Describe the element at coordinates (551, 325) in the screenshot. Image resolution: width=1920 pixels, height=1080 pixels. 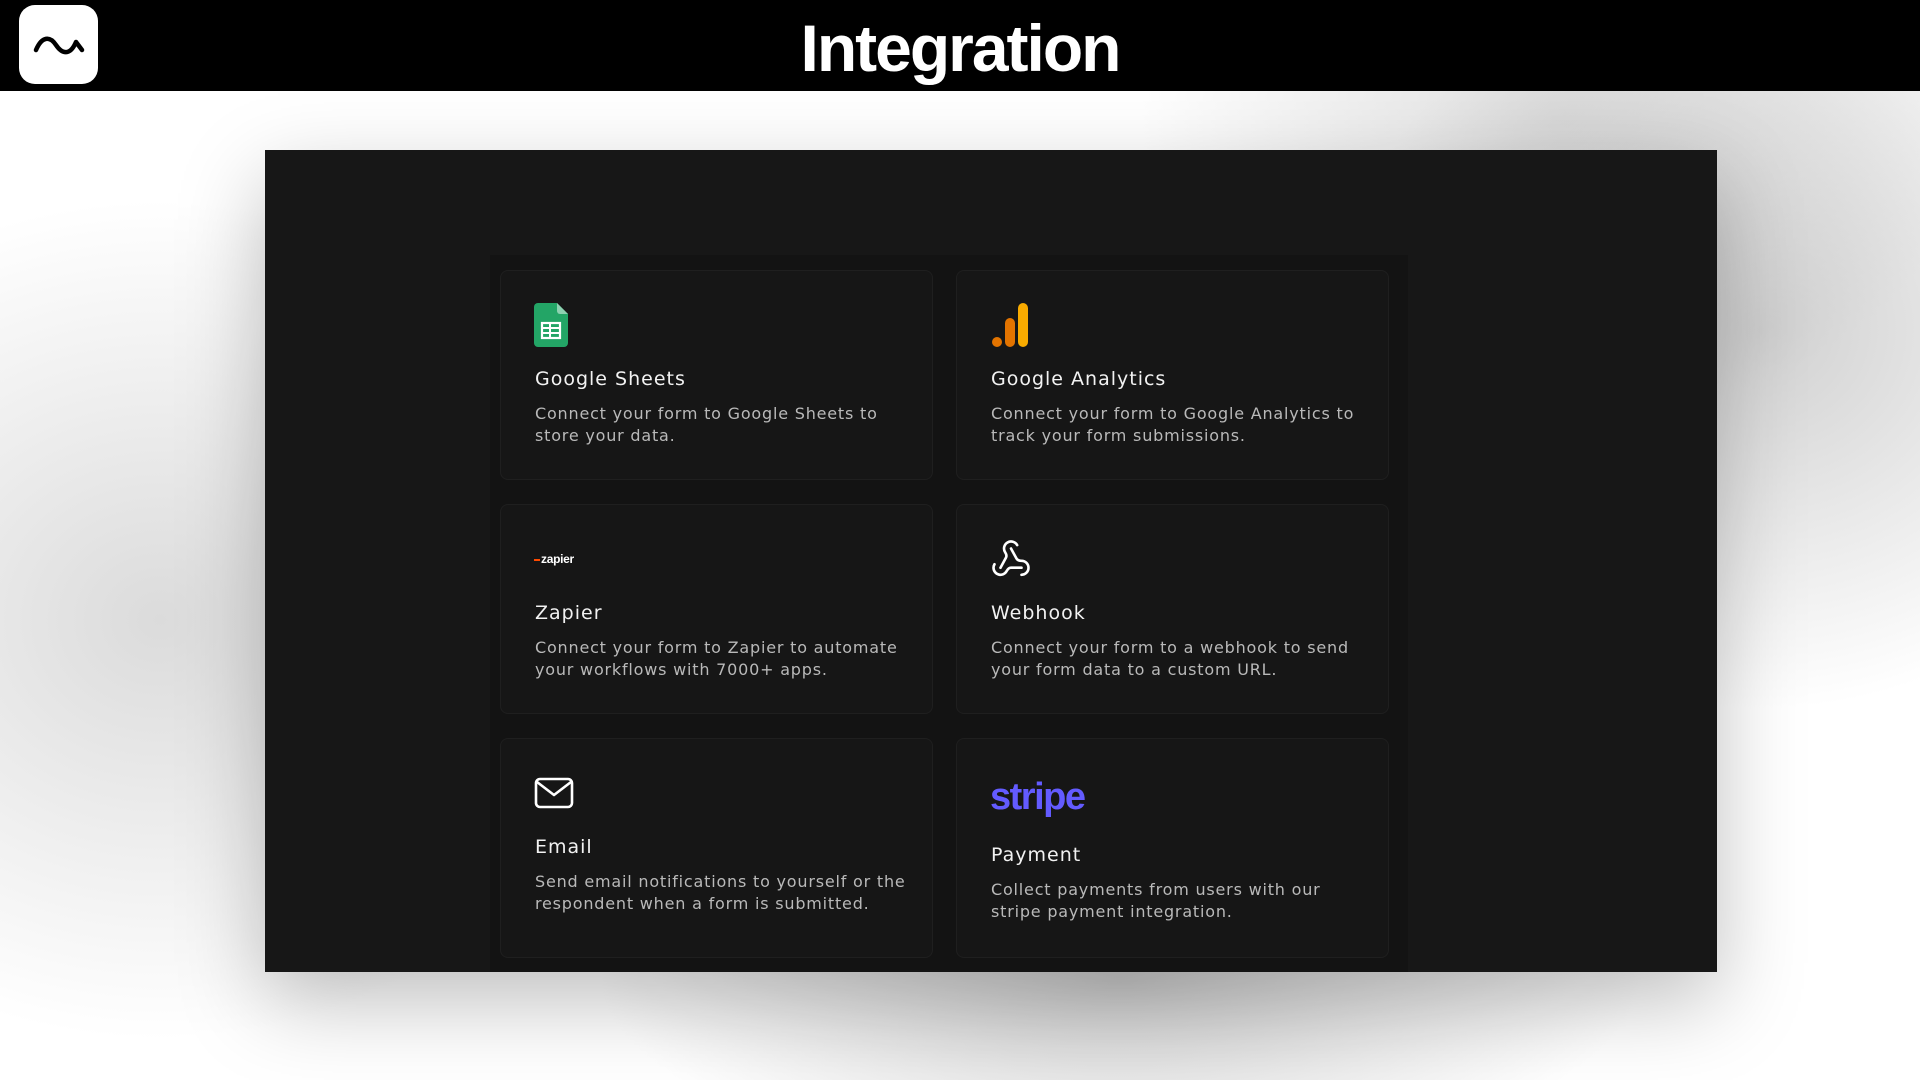
I see `google-sheets-icon` at that location.